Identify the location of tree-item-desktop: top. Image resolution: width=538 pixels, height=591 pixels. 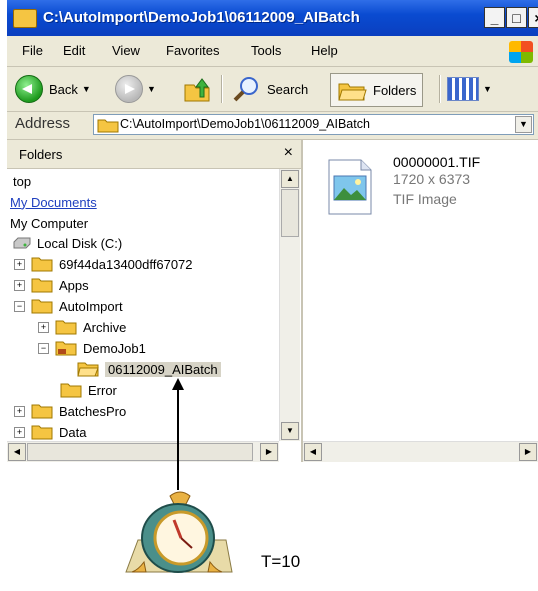
(22, 181).